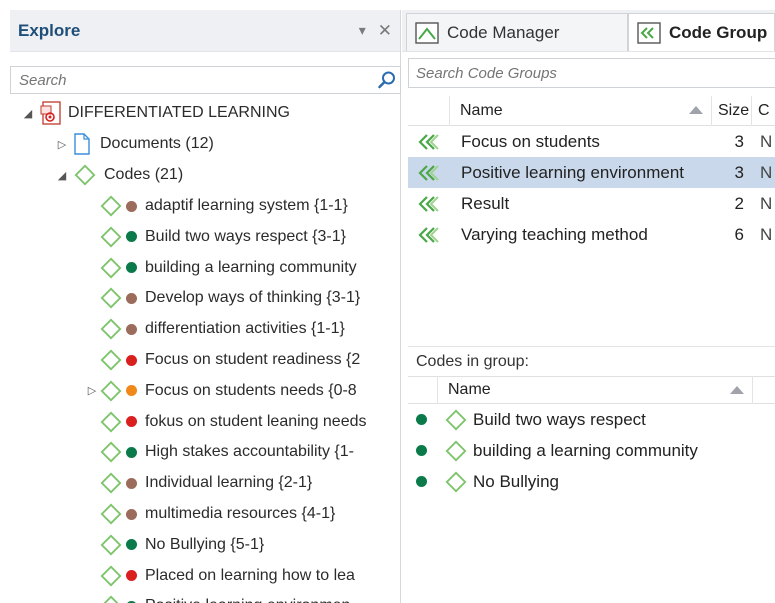 The image size is (775, 603). Describe the element at coordinates (82, 144) in the screenshot. I see `document-icon` at that location.